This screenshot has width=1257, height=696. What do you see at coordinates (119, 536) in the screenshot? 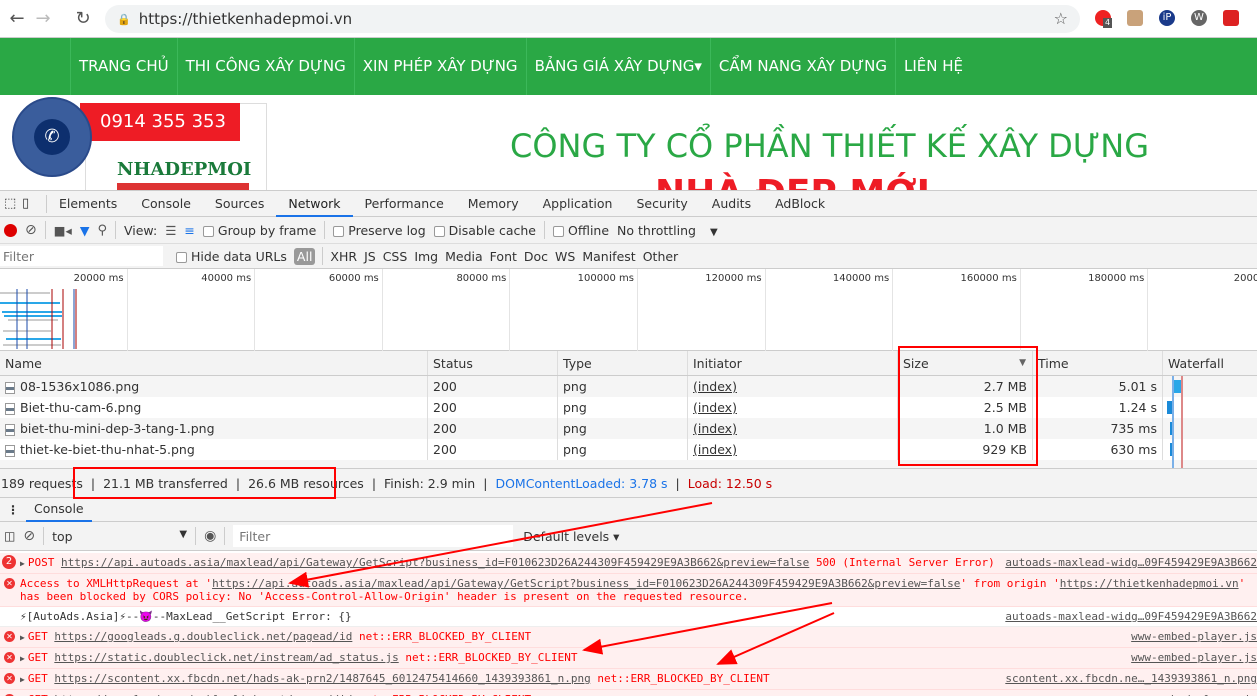
I see `context-select: top ▼` at bounding box center [119, 536].